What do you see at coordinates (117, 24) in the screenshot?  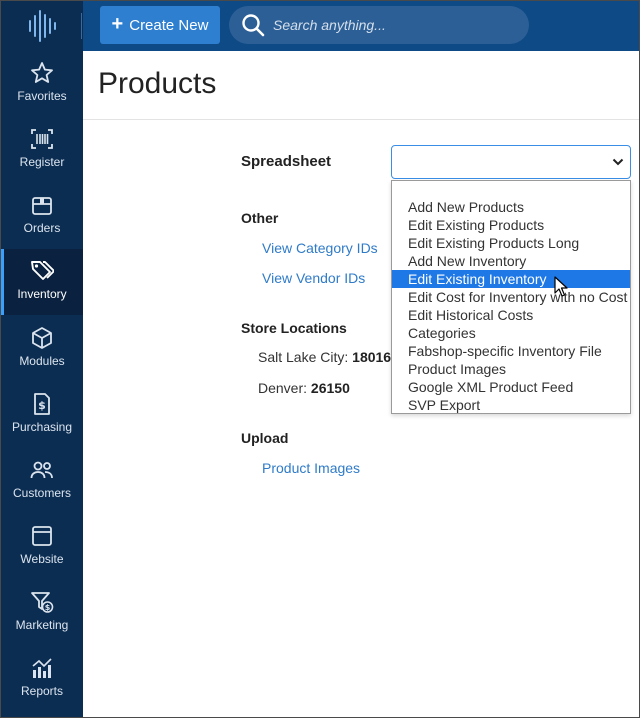 I see `plus-icon: +` at bounding box center [117, 24].